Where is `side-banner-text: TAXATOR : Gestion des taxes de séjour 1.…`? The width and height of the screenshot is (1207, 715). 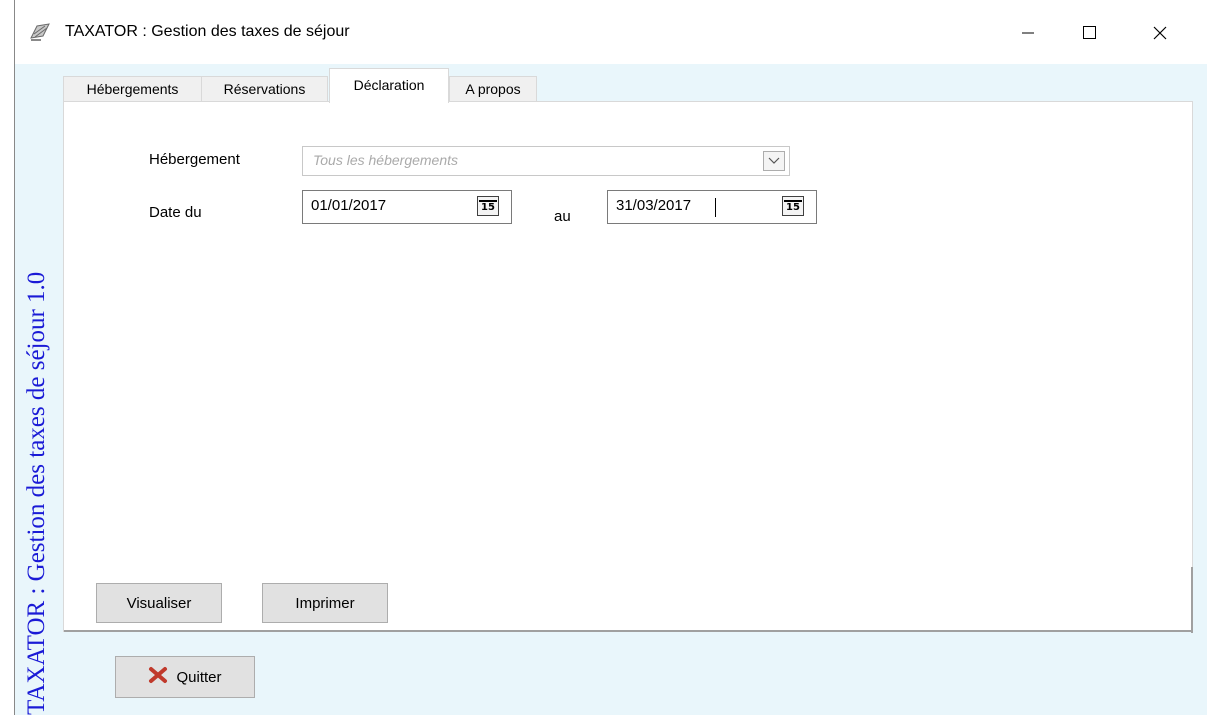
side-banner-text: TAXATOR : Gestion des taxes de séjour 1.… is located at coordinates (36, 493).